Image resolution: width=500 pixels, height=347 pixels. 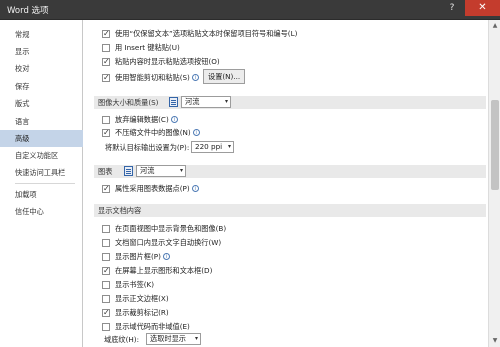 What do you see at coordinates (147, 147) in the screenshot?
I see `default-output-label: 将默认目标输出设置为(P):` at bounding box center [147, 147].